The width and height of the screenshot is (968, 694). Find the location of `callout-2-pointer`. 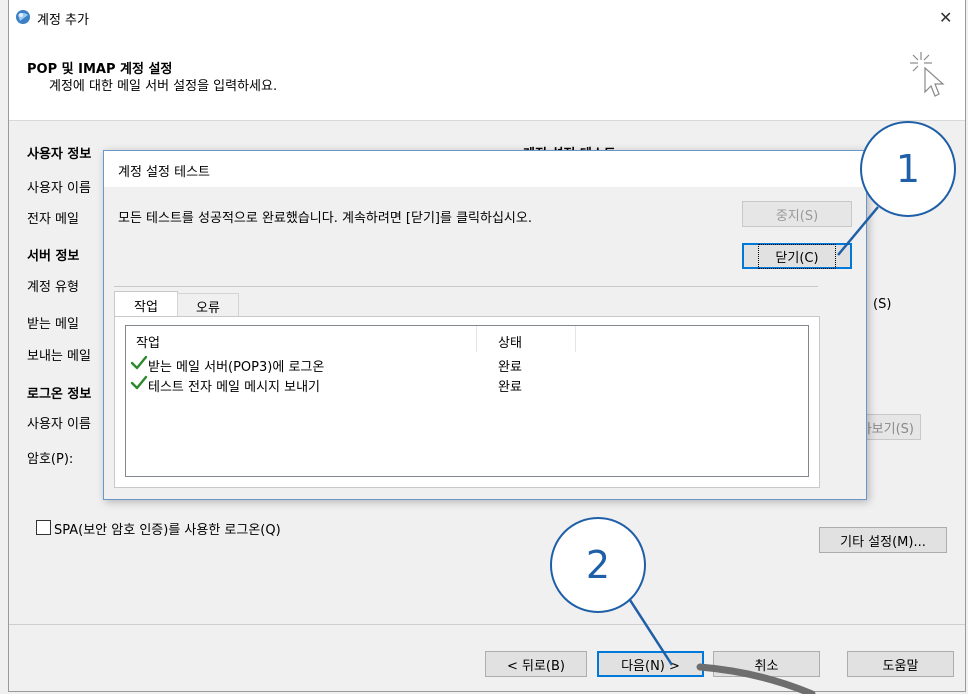

callout-2-pointer is located at coordinates (651, 632).